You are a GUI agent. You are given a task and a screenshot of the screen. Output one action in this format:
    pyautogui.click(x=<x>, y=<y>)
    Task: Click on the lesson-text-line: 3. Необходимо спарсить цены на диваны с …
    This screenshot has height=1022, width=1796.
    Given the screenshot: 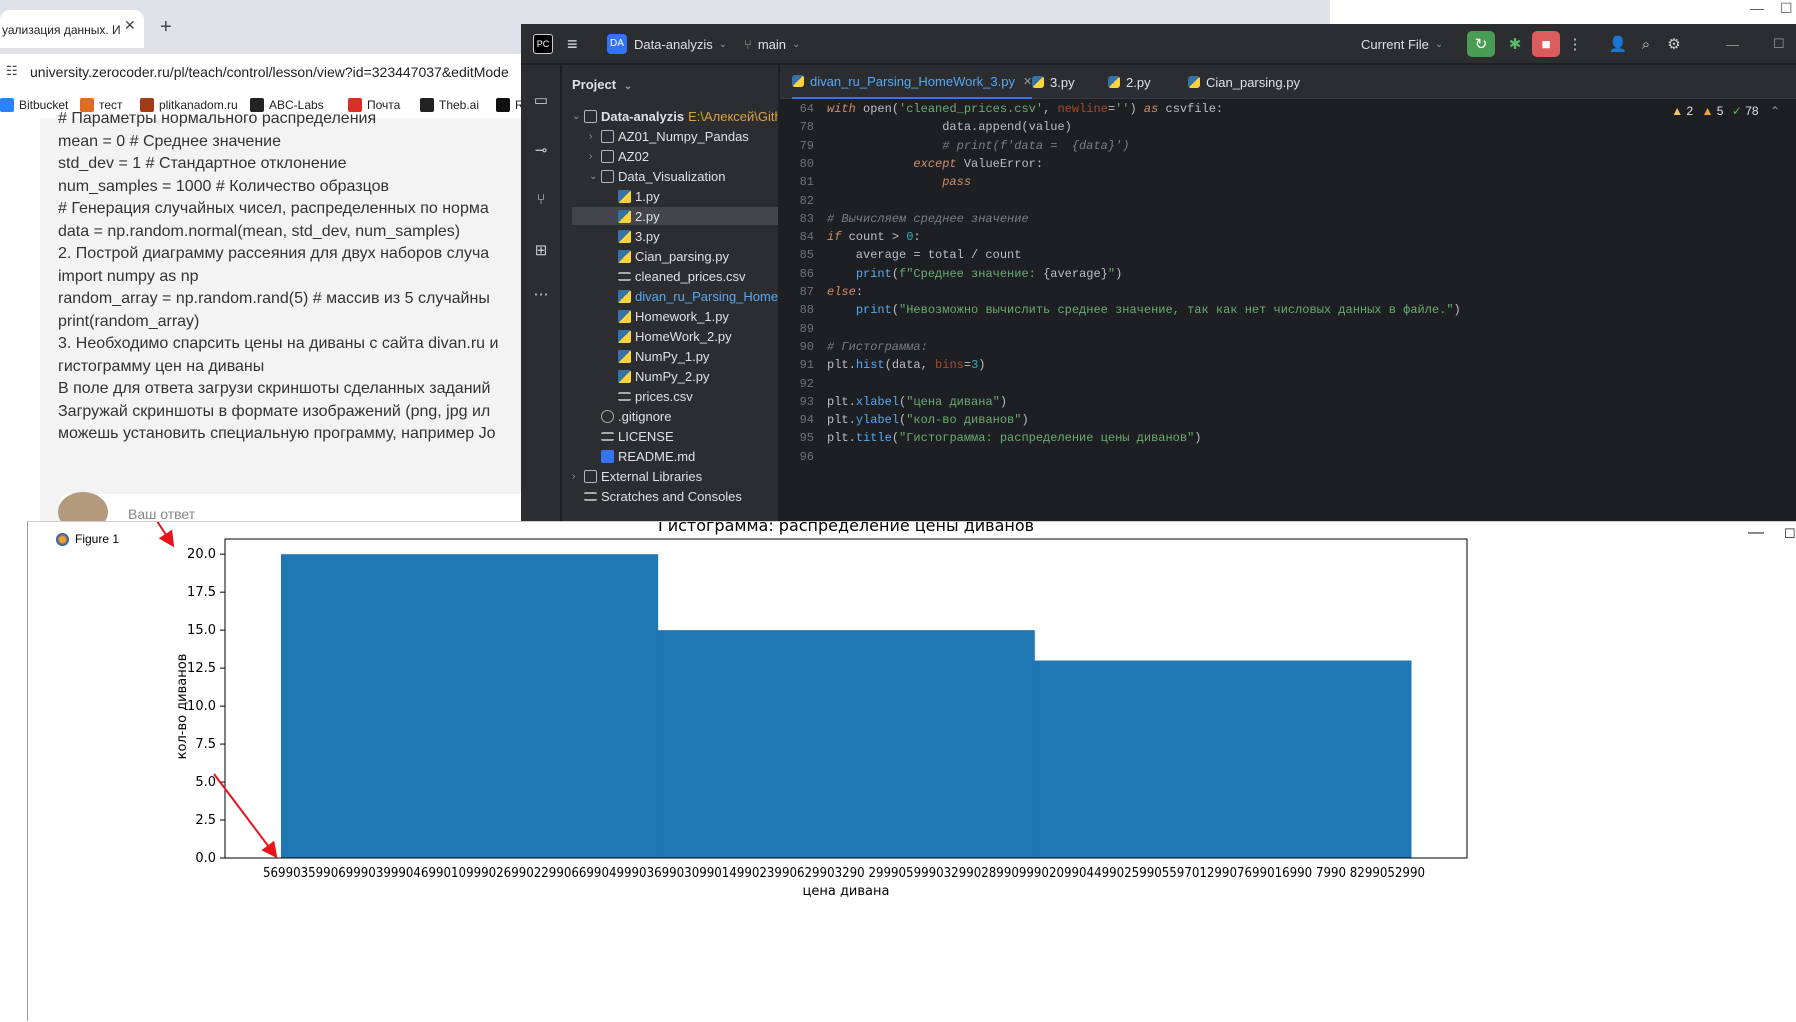 What is the action you would take?
    pyautogui.click(x=278, y=343)
    